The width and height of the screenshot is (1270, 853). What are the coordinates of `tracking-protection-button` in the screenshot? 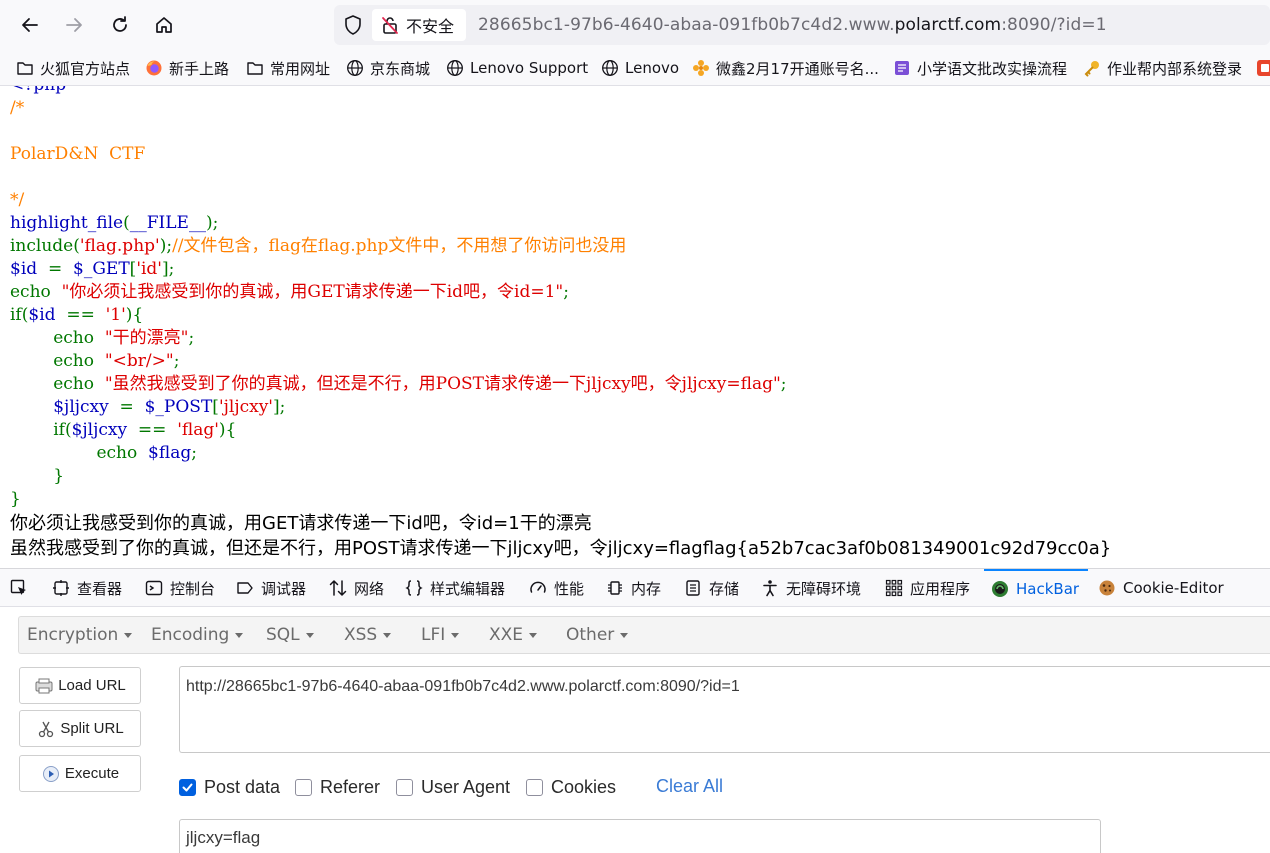 It's located at (353, 25).